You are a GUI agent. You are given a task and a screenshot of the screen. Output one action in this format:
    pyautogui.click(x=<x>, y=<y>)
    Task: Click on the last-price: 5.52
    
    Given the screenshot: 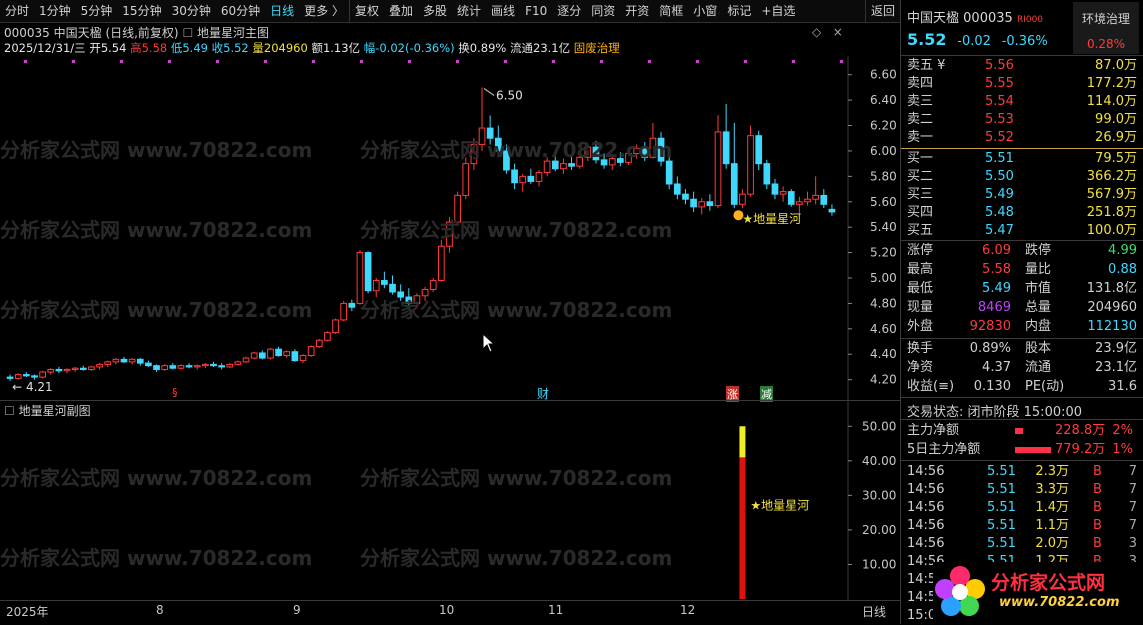 What is the action you would take?
    pyautogui.click(x=927, y=39)
    